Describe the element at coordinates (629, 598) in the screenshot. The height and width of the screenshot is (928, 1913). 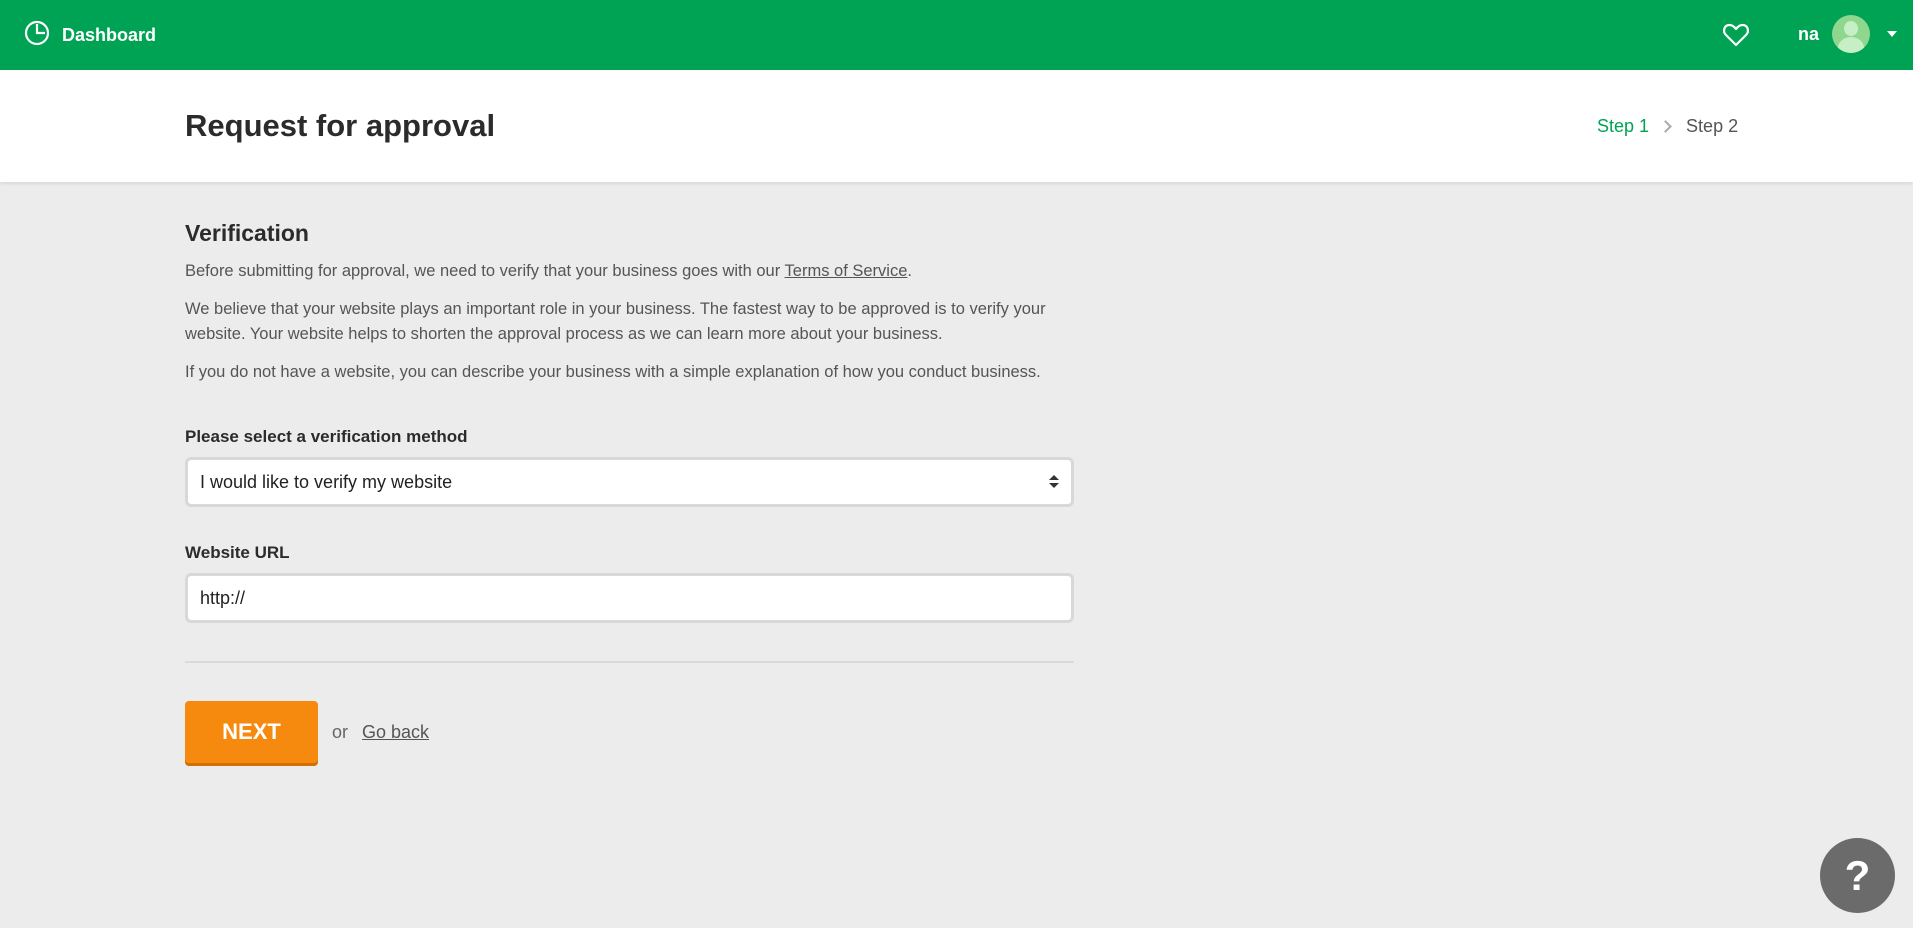
I see `website-url-input: http://` at that location.